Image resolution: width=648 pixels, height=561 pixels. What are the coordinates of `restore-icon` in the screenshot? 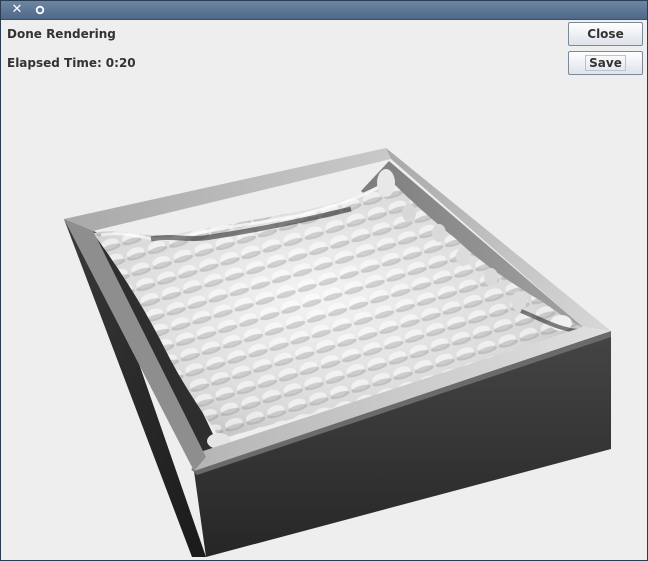 It's located at (40, 10).